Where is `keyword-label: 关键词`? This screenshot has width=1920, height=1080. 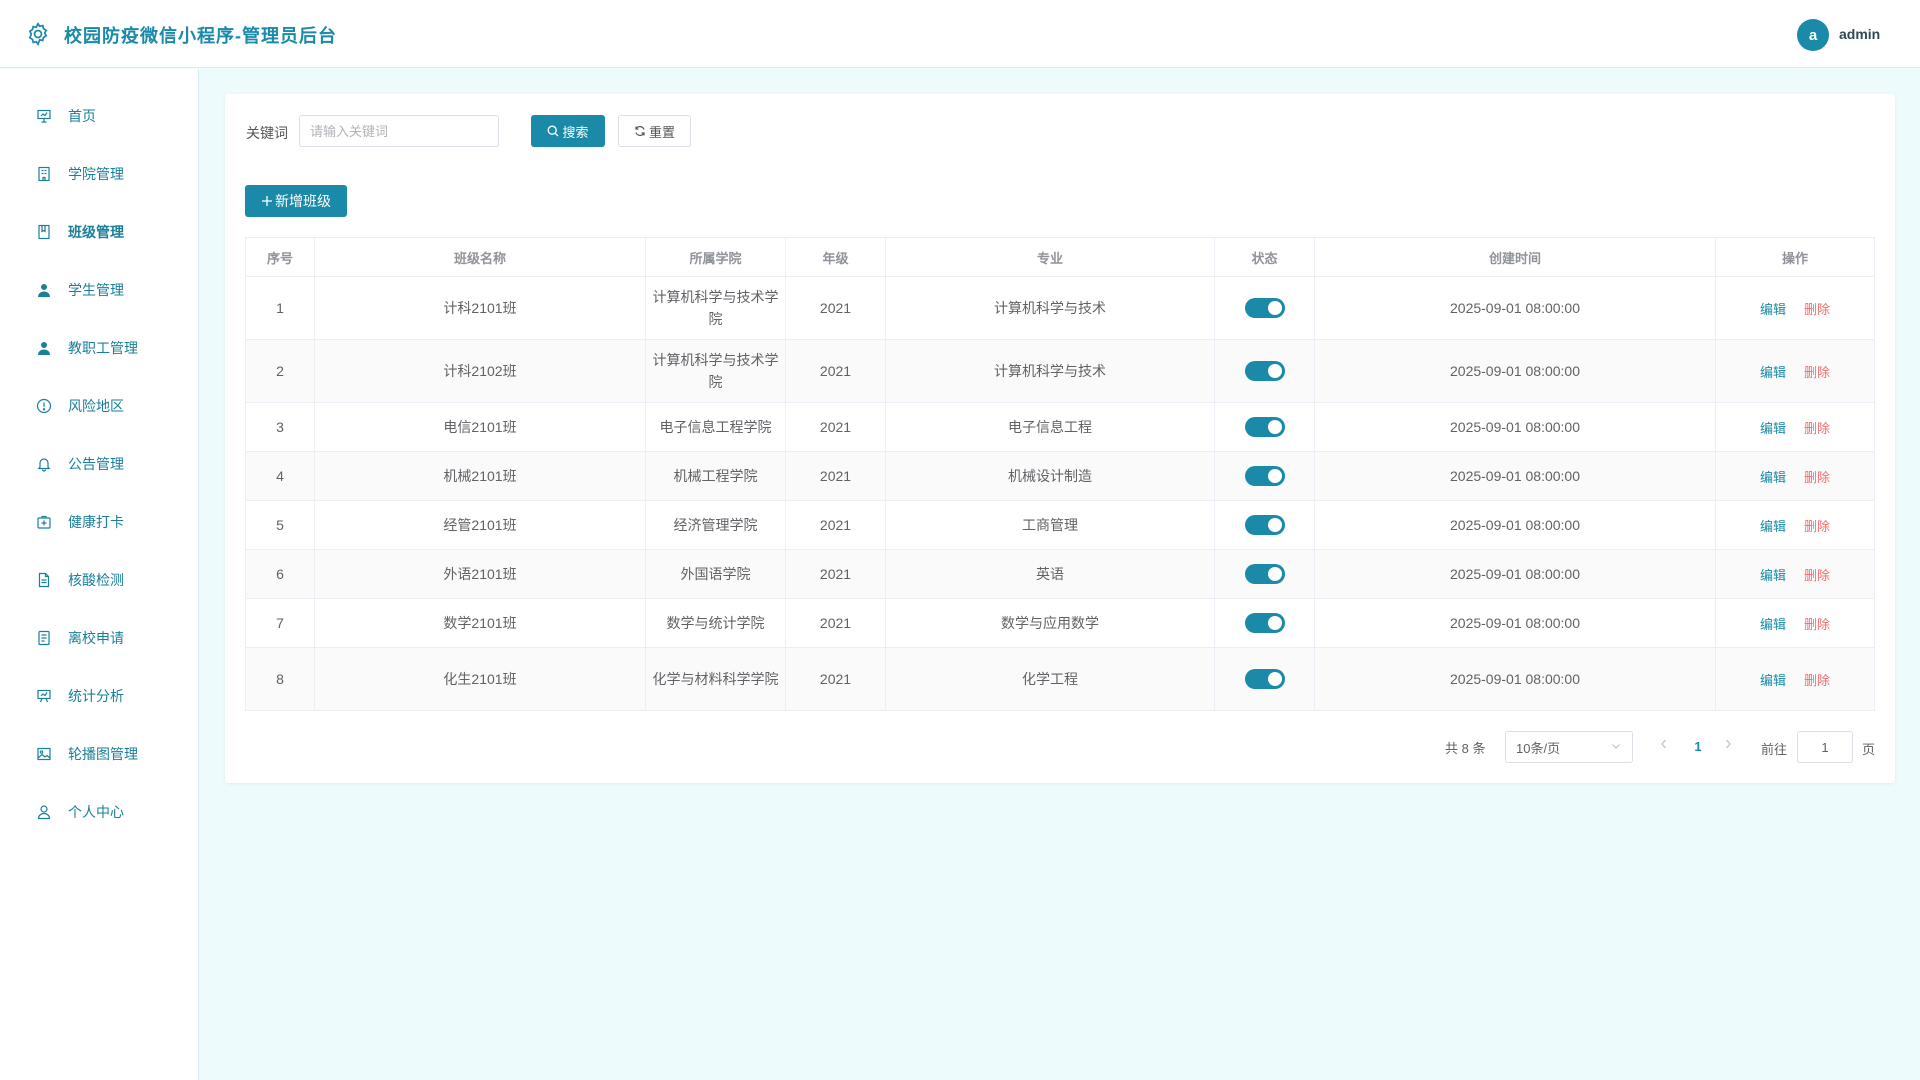 keyword-label: 关键词 is located at coordinates (267, 133).